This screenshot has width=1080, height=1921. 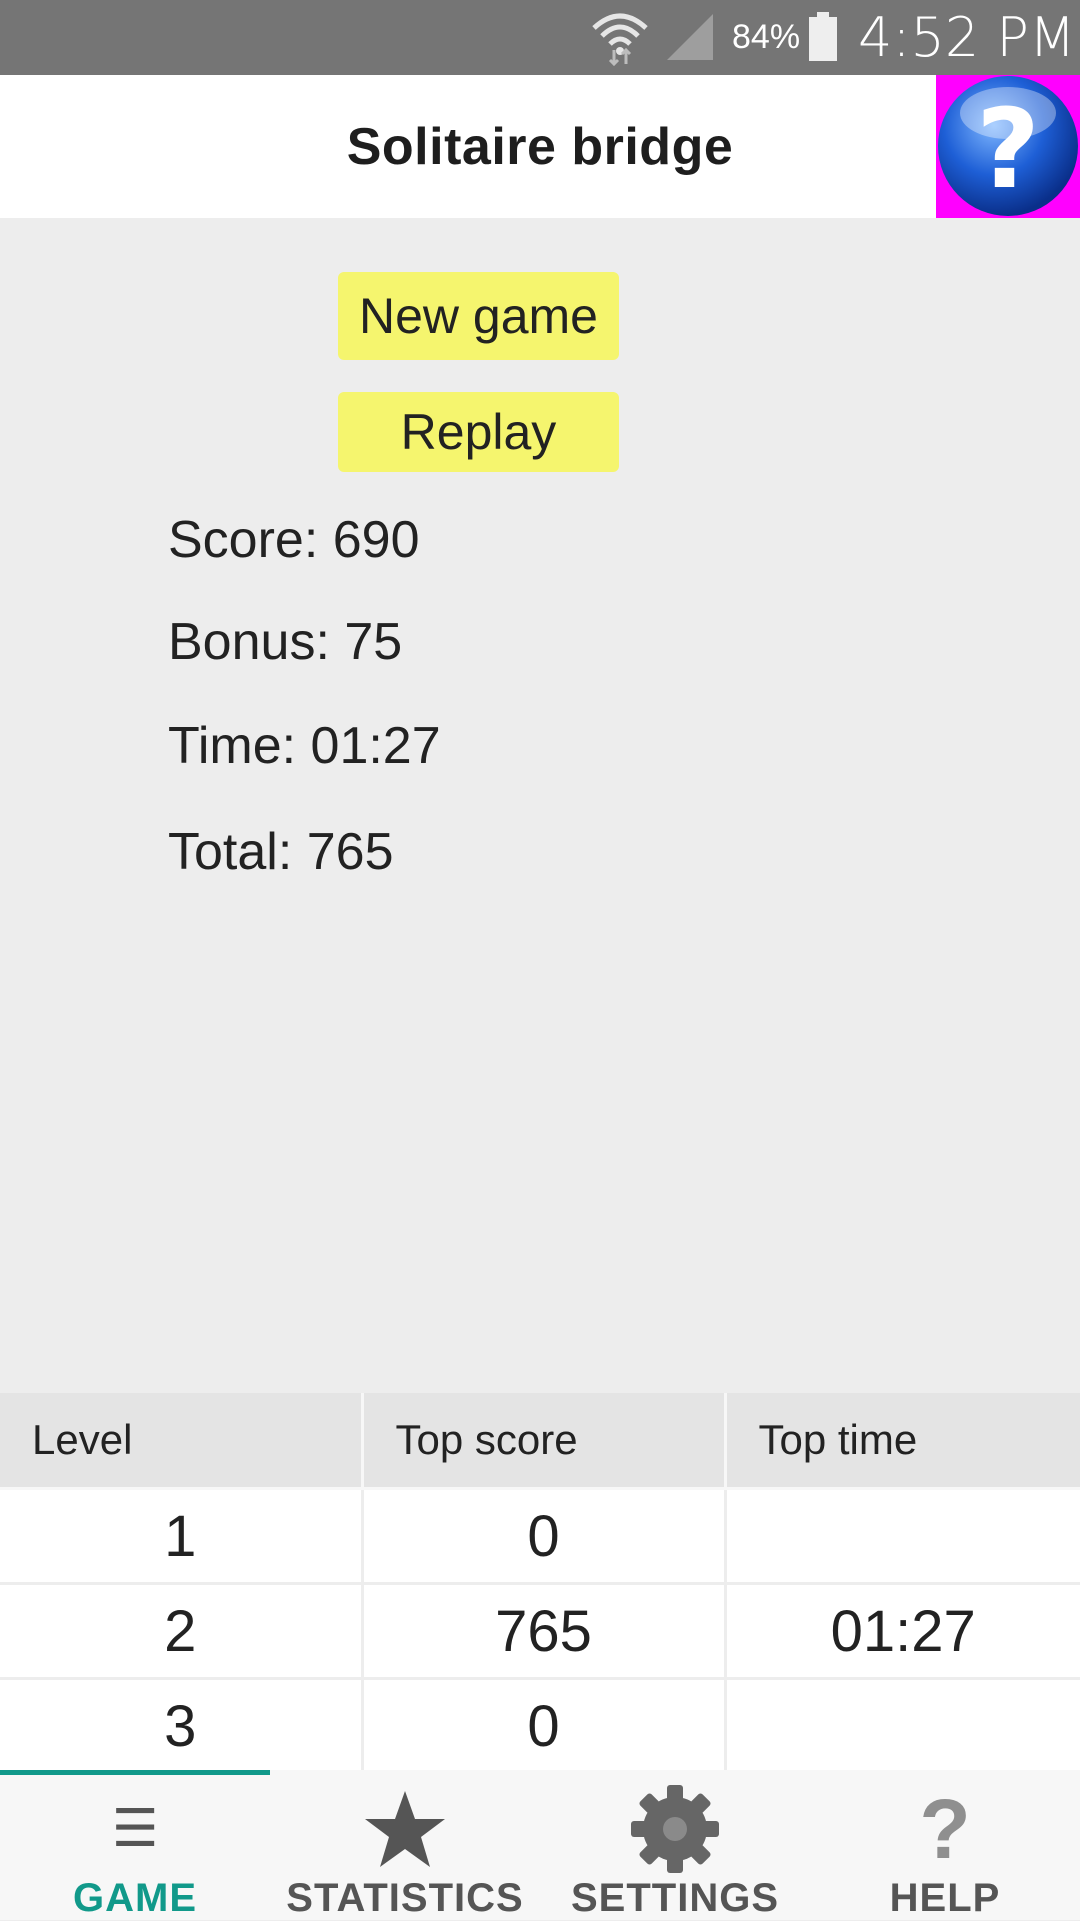 I want to click on star-icon, so click(x=405, y=1829).